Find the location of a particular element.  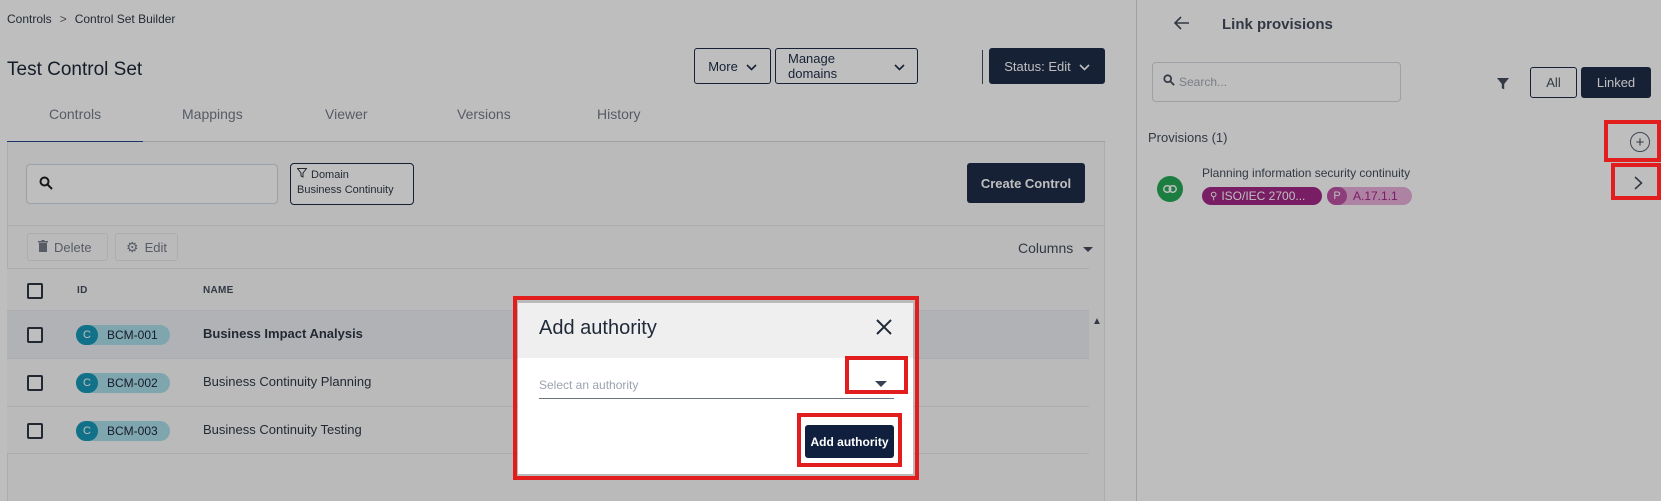

dialog-title: Add authority is located at coordinates (598, 328).